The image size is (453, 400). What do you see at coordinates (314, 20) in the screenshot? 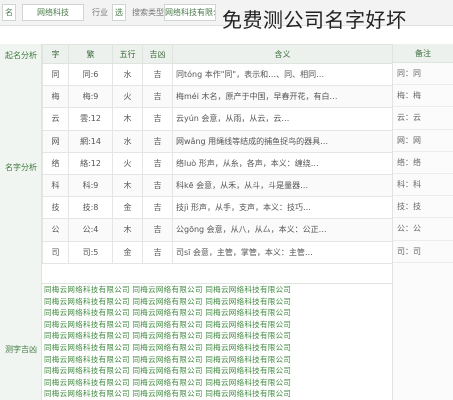
I see `overlay-title: 免费测公司名字好坏` at bounding box center [314, 20].